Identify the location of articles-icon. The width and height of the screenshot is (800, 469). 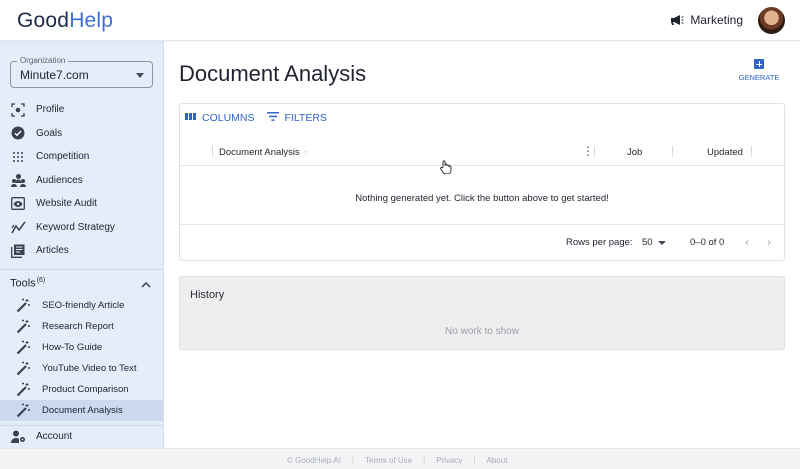
(18, 251).